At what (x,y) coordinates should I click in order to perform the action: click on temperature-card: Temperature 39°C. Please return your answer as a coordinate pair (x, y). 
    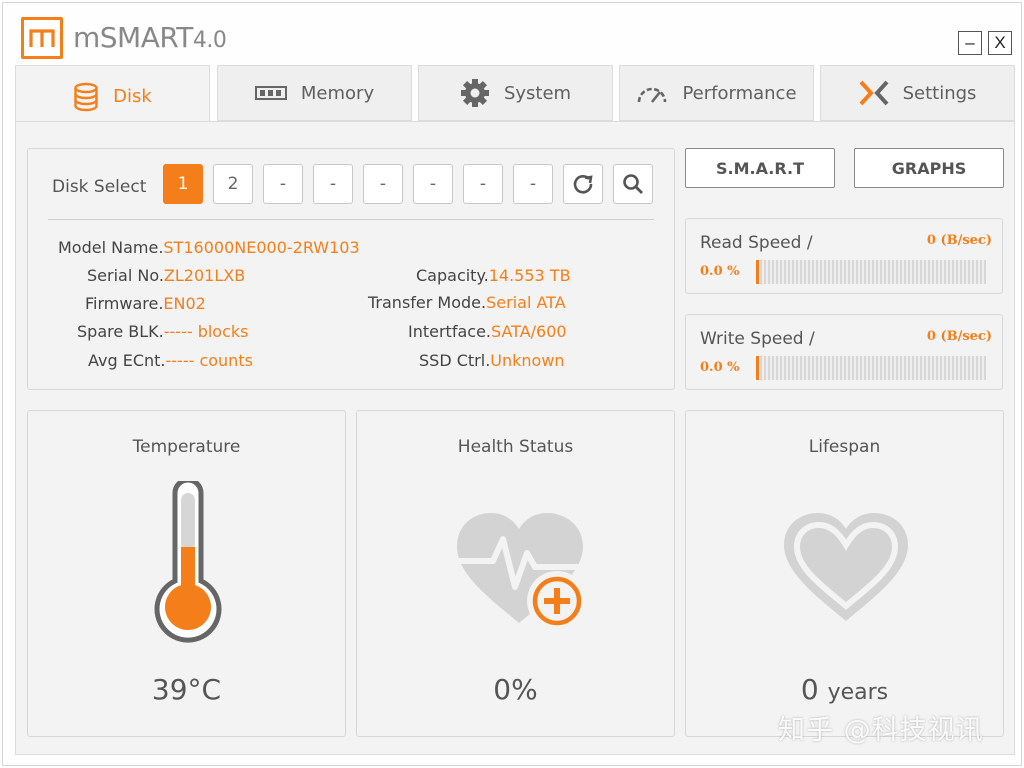
    Looking at the image, I should click on (186, 573).